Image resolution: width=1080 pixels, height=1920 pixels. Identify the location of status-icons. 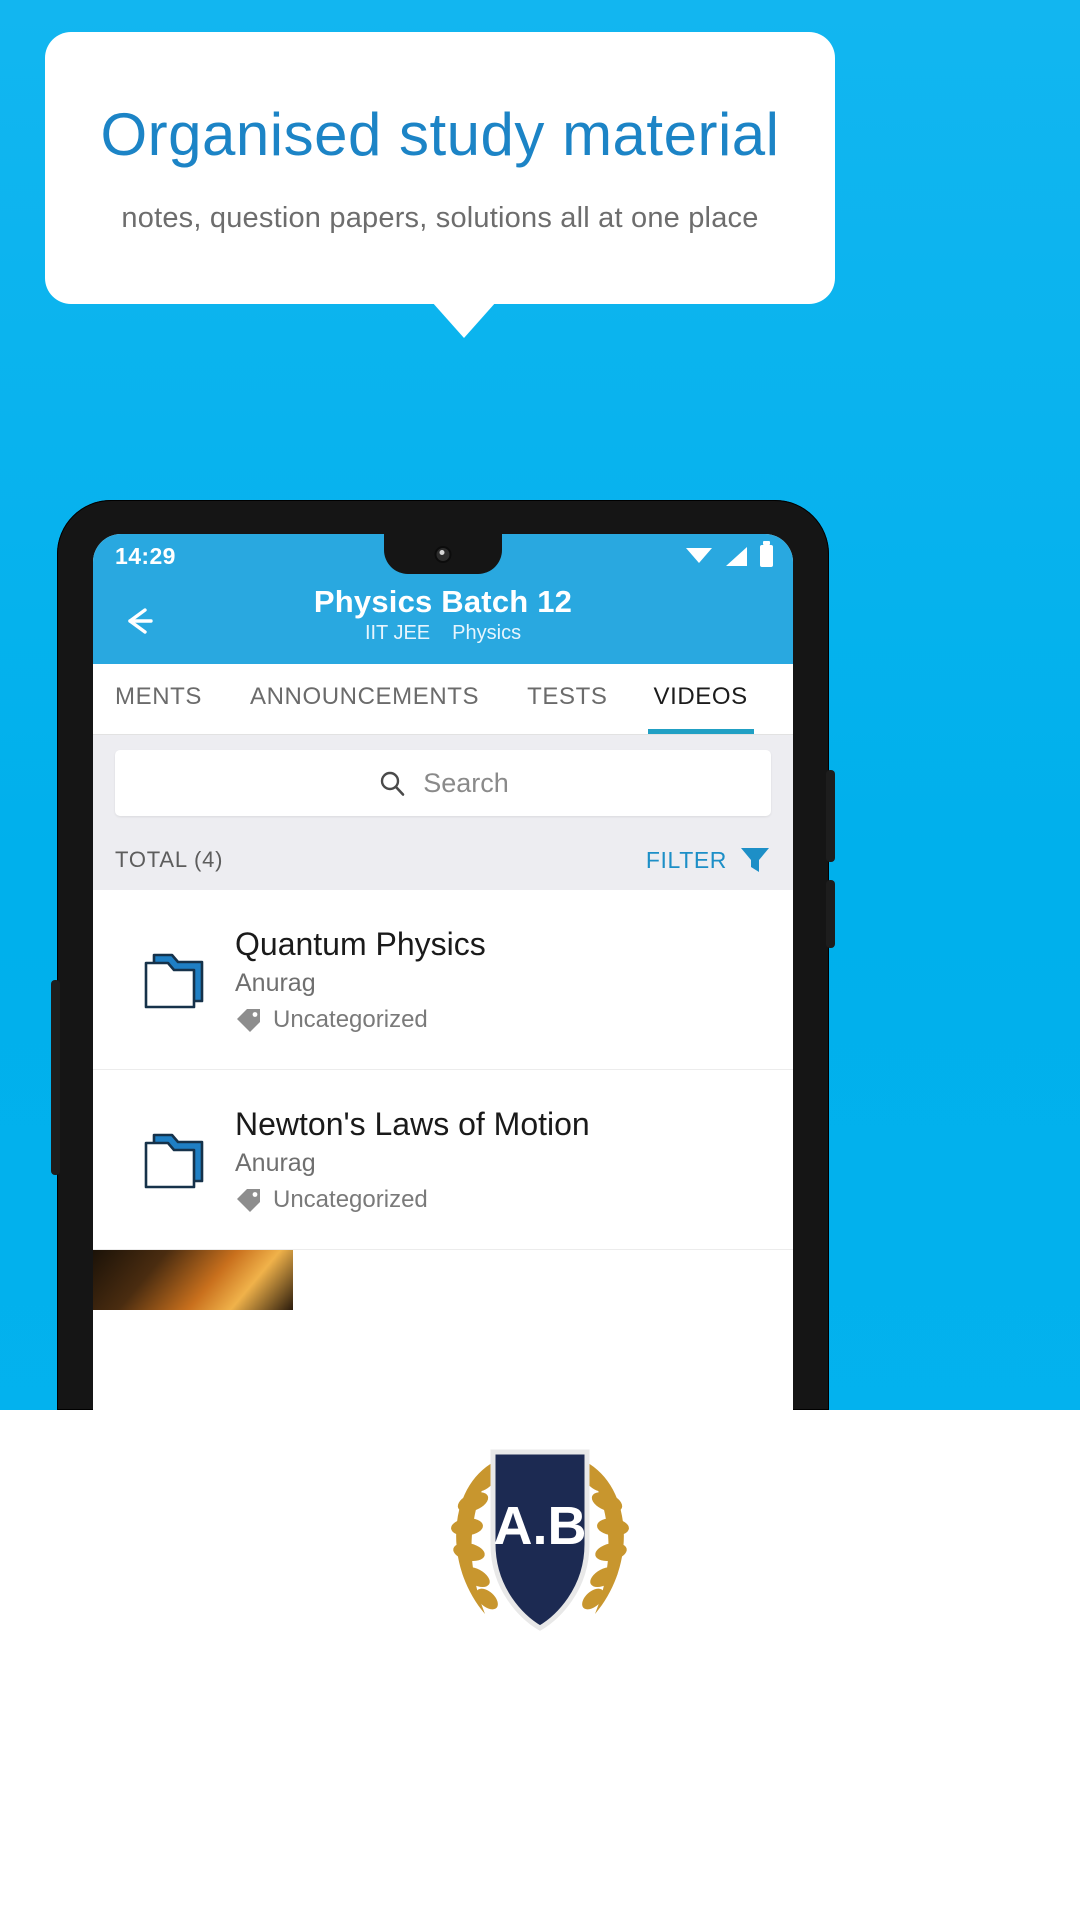
(729, 554).